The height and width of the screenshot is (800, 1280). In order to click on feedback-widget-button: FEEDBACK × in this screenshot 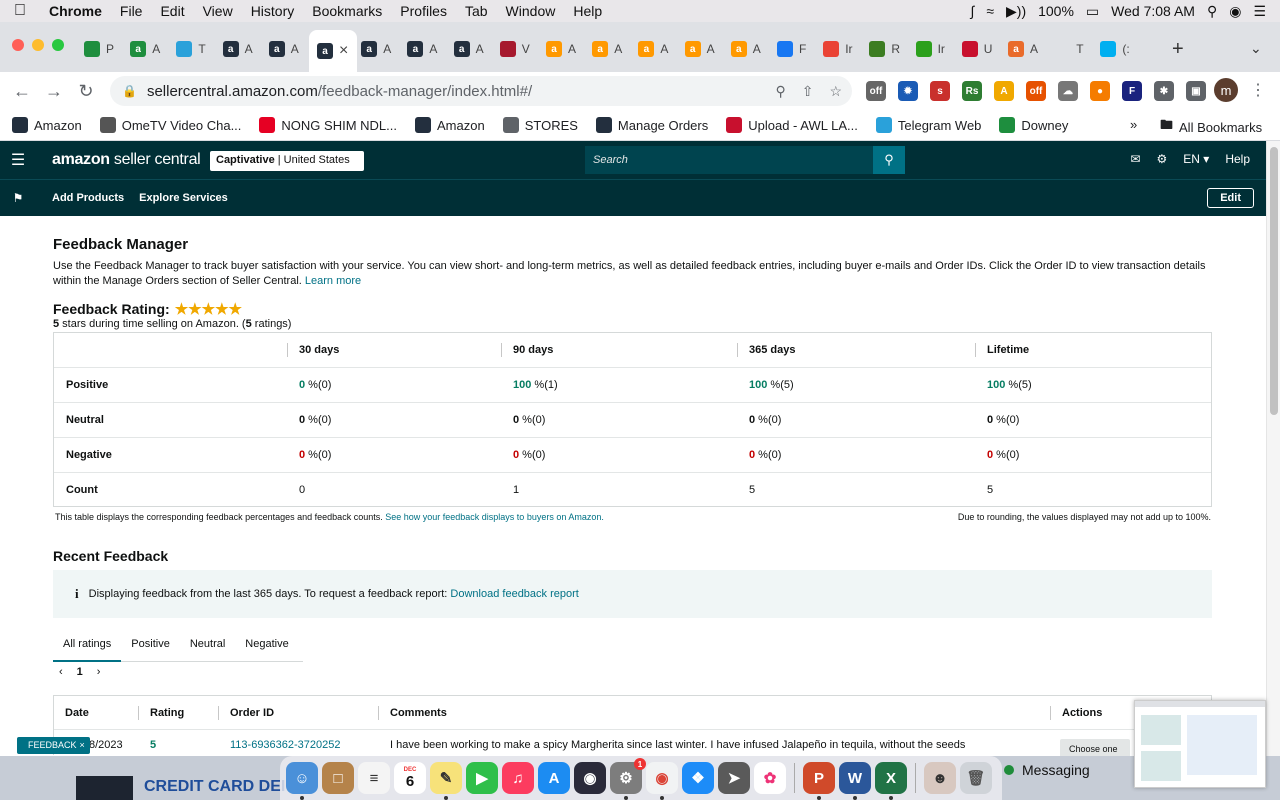, I will do `click(53, 745)`.